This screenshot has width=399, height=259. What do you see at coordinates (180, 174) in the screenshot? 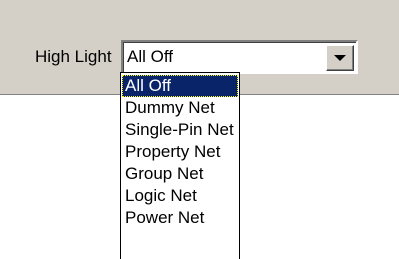
I see `option-group-net: Group Net` at bounding box center [180, 174].